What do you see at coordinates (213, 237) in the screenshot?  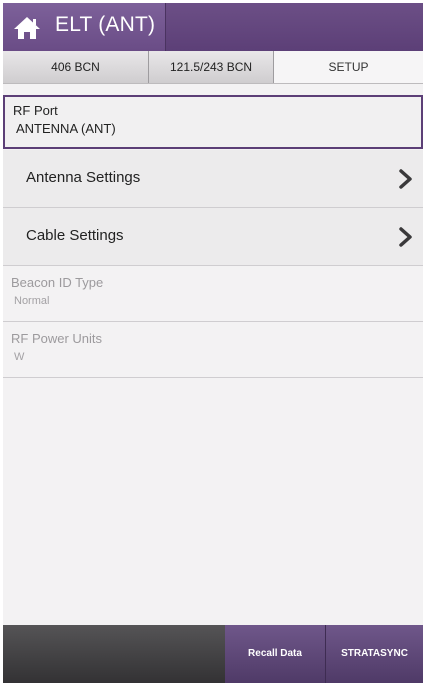 I see `cable-settings-item: Cable Settings` at bounding box center [213, 237].